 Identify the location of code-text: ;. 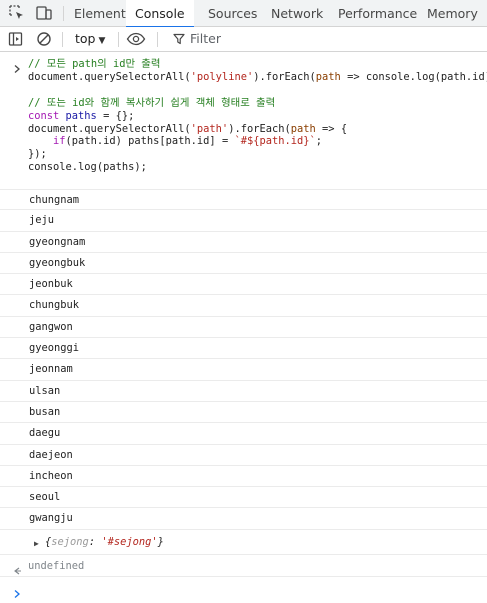
(319, 141).